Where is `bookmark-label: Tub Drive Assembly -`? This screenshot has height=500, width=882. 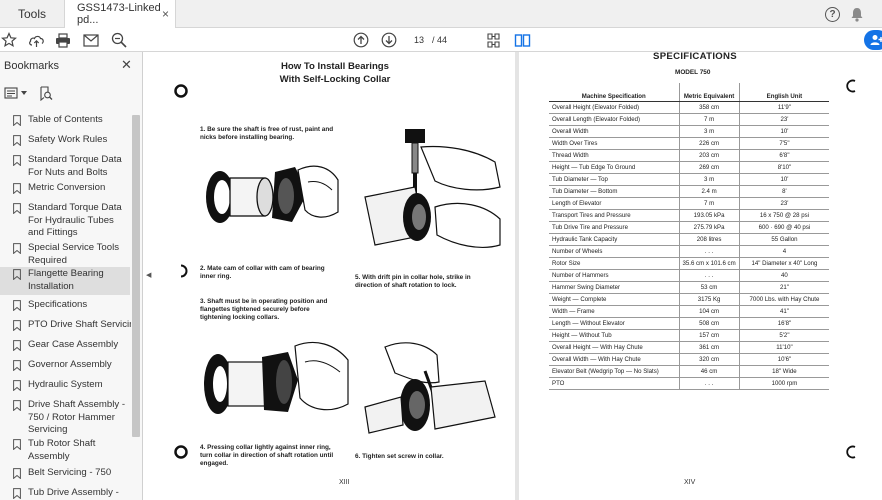
bookmark-label: Tub Drive Assembly - is located at coordinates (73, 492).